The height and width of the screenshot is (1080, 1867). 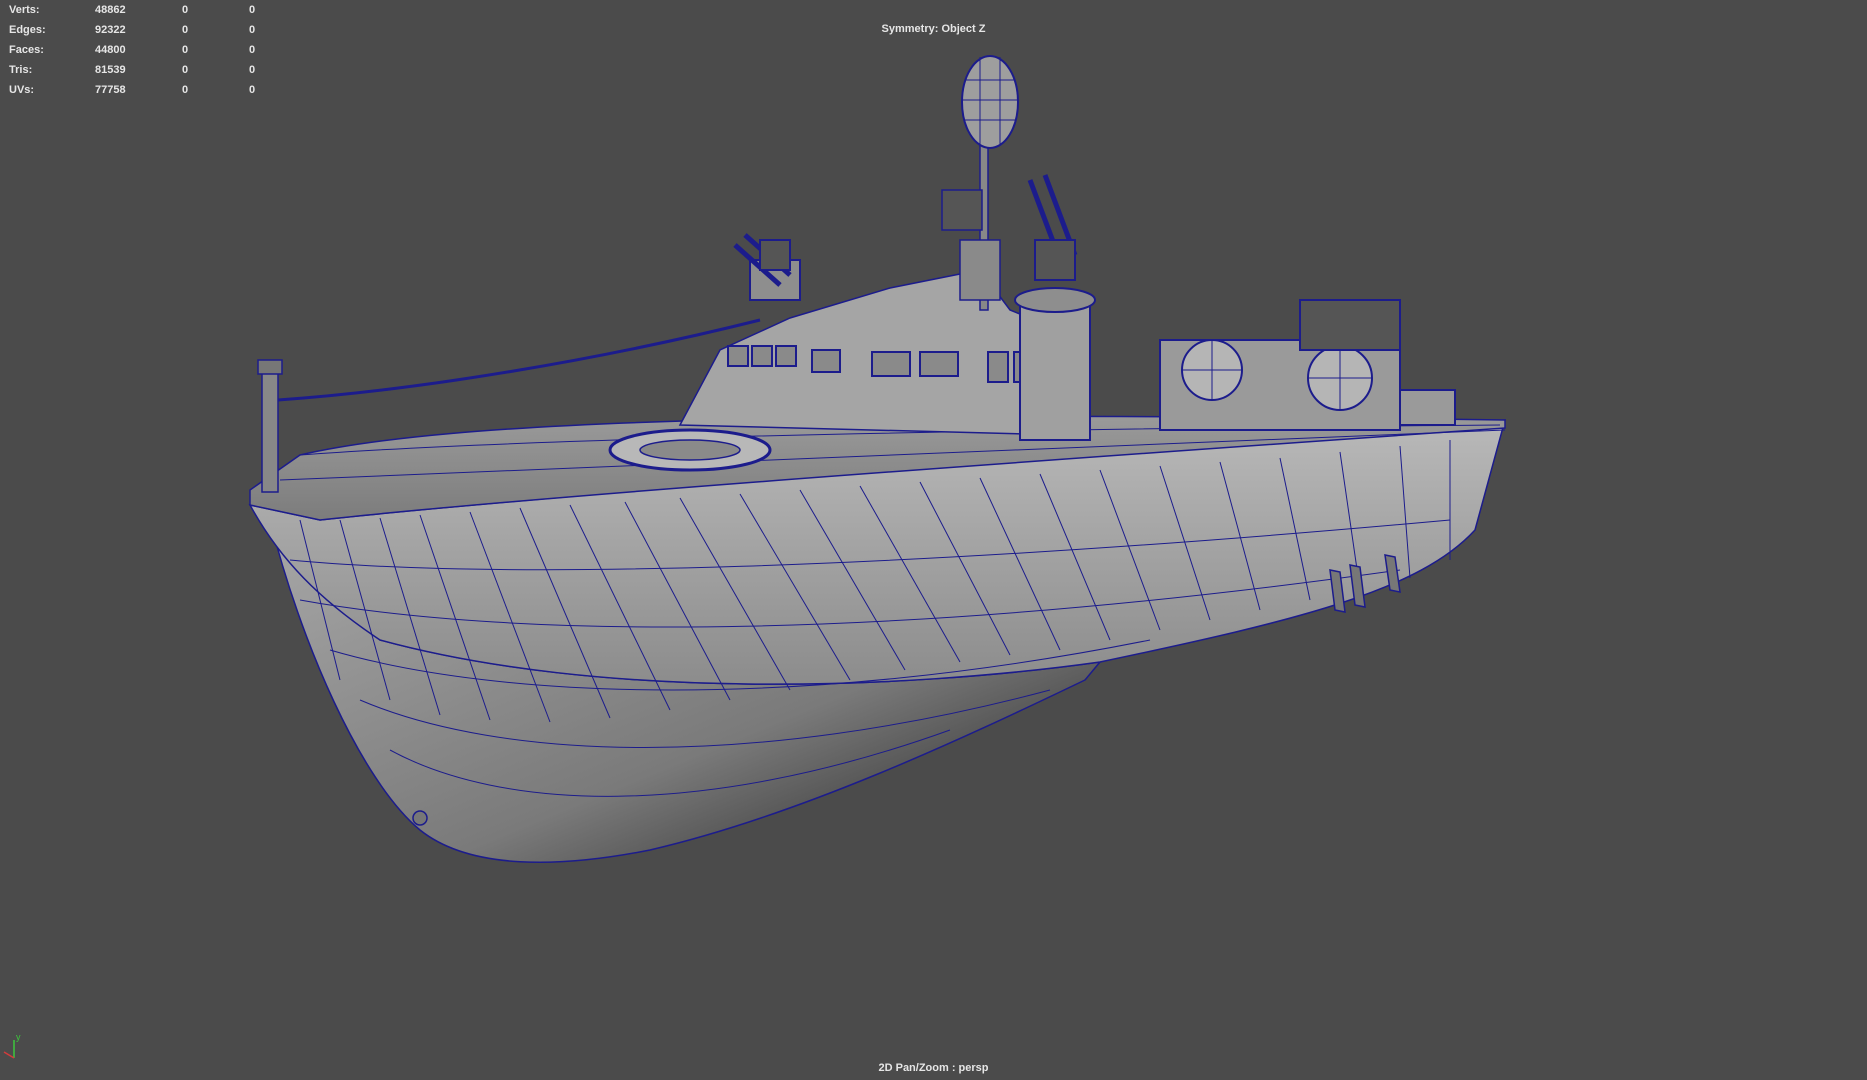 What do you see at coordinates (270, 426) in the screenshot?
I see `bow-post` at bounding box center [270, 426].